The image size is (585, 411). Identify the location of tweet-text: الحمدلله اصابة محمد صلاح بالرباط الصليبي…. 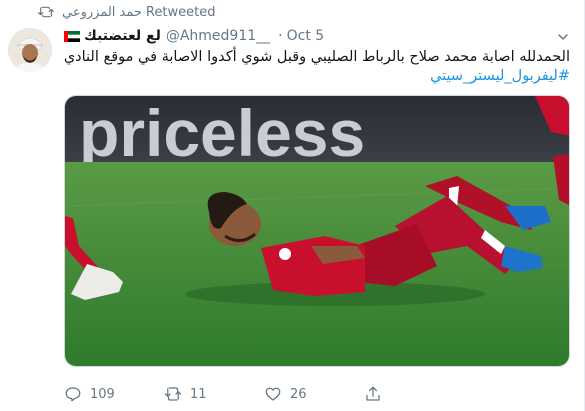
(317, 67).